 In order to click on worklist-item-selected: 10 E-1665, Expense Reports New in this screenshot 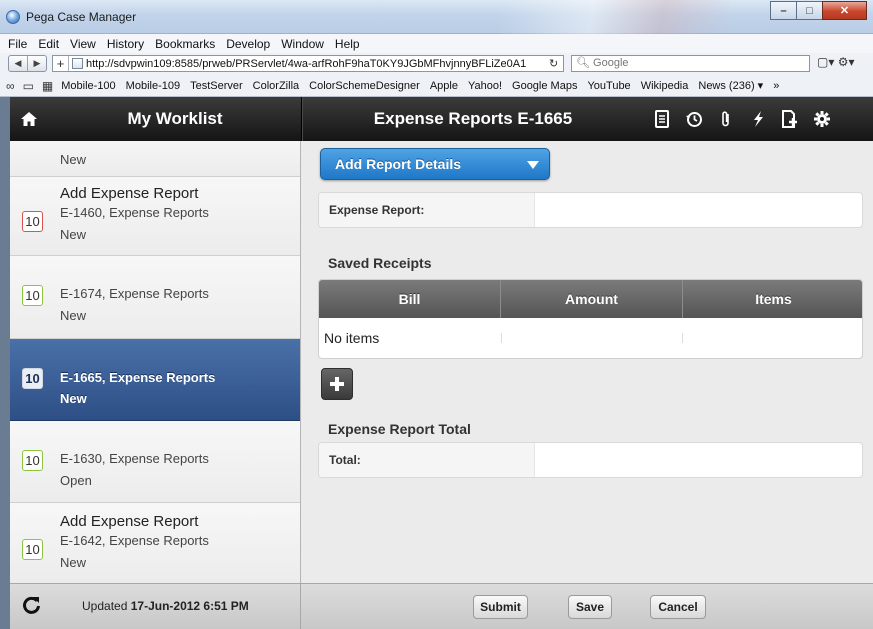, I will do `click(155, 380)`.